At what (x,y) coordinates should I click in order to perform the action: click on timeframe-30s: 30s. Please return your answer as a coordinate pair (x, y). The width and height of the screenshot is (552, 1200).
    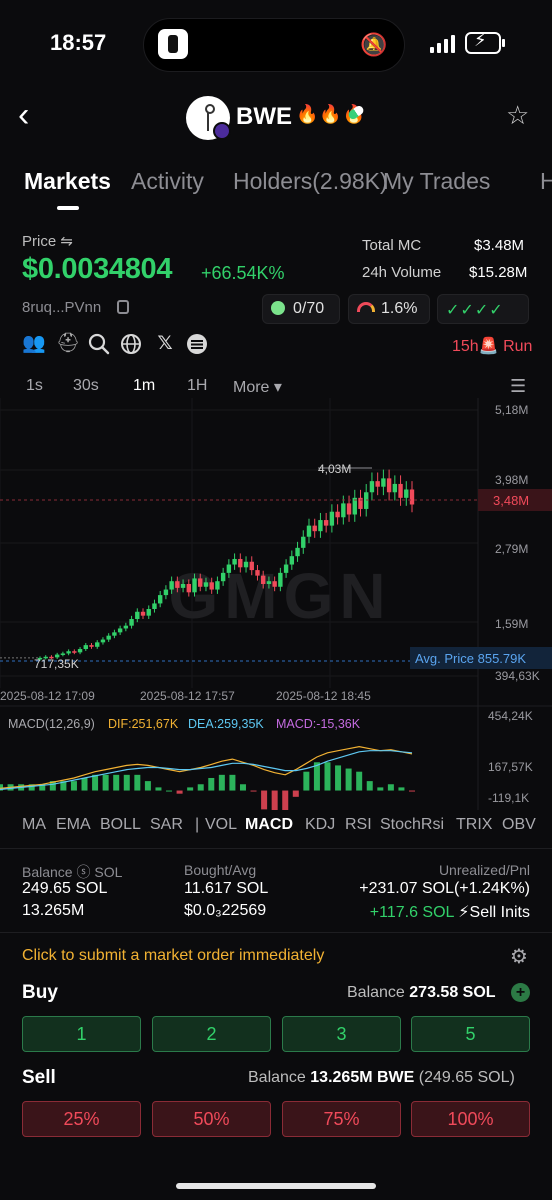
    Looking at the image, I should click on (86, 386).